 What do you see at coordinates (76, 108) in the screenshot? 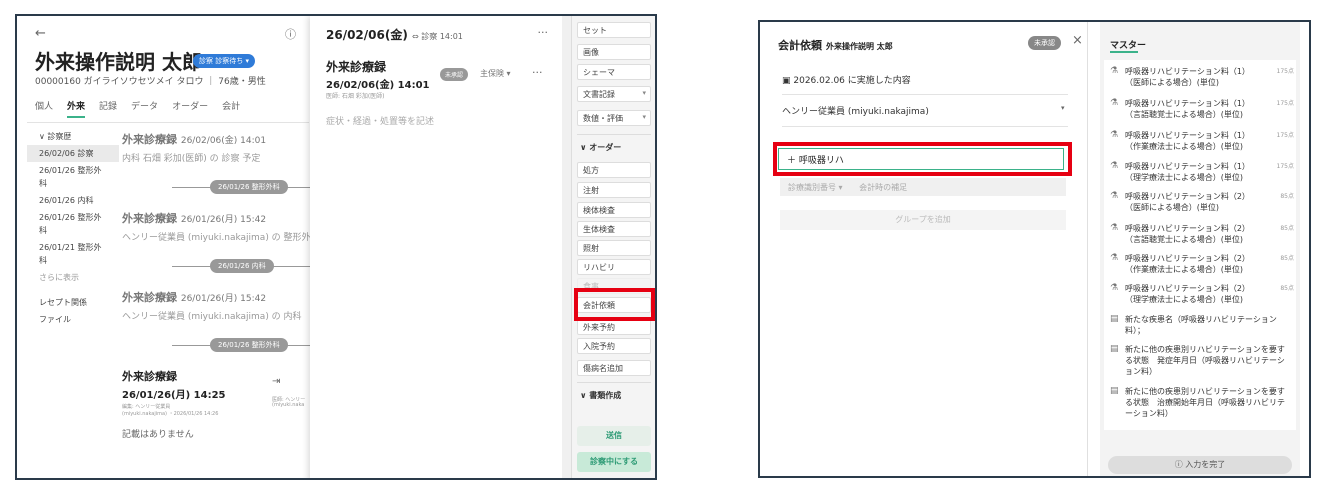
I see `tab-outpatient: 外来` at bounding box center [76, 108].